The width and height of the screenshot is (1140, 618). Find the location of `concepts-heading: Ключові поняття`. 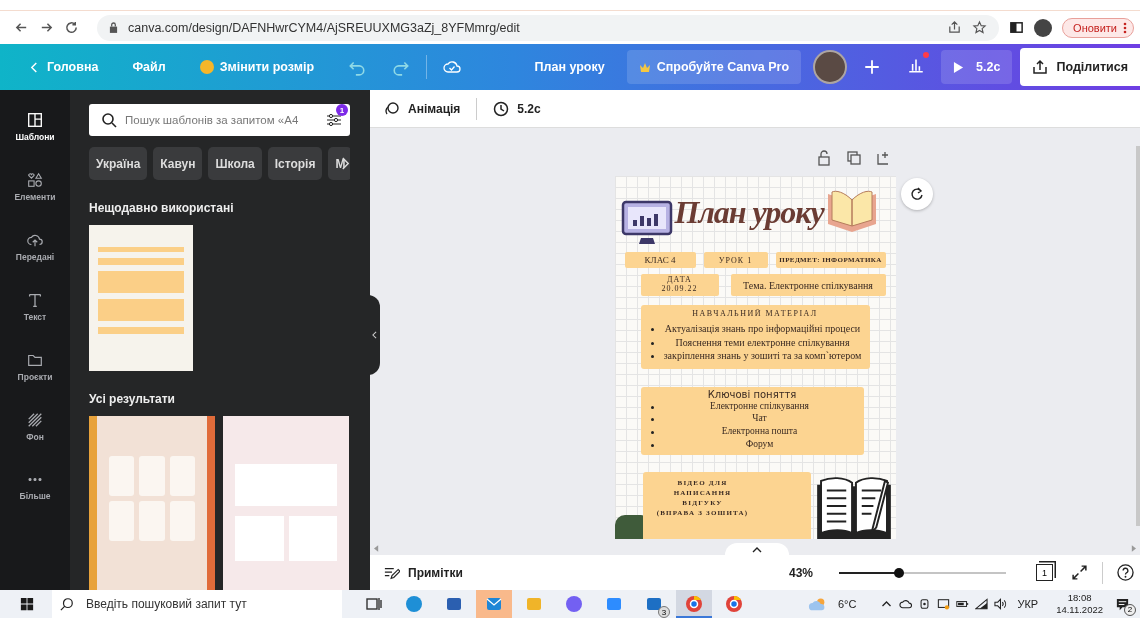

concepts-heading: Ключові поняття is located at coordinates (752, 394).